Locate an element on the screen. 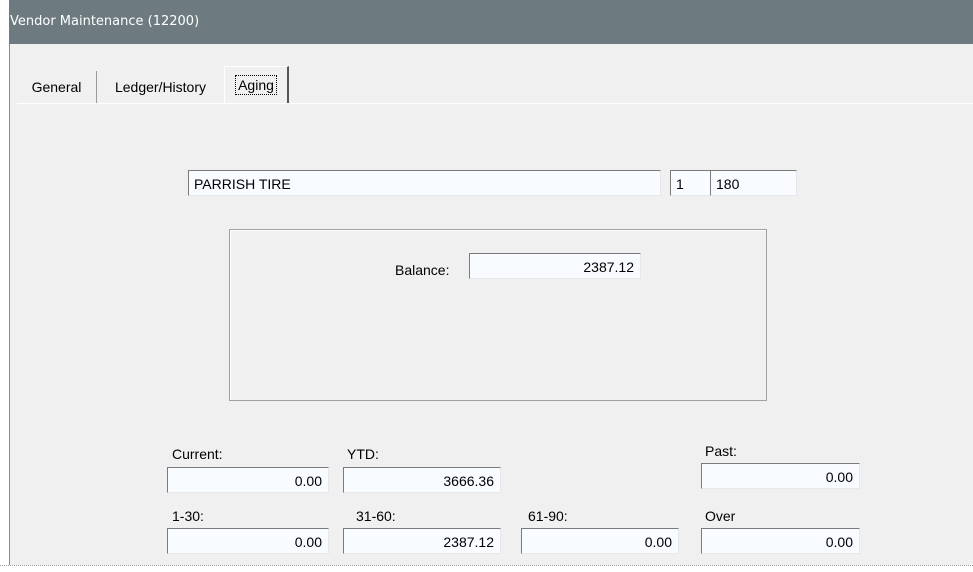 The width and height of the screenshot is (973, 572). past-label: Past: is located at coordinates (721, 451).